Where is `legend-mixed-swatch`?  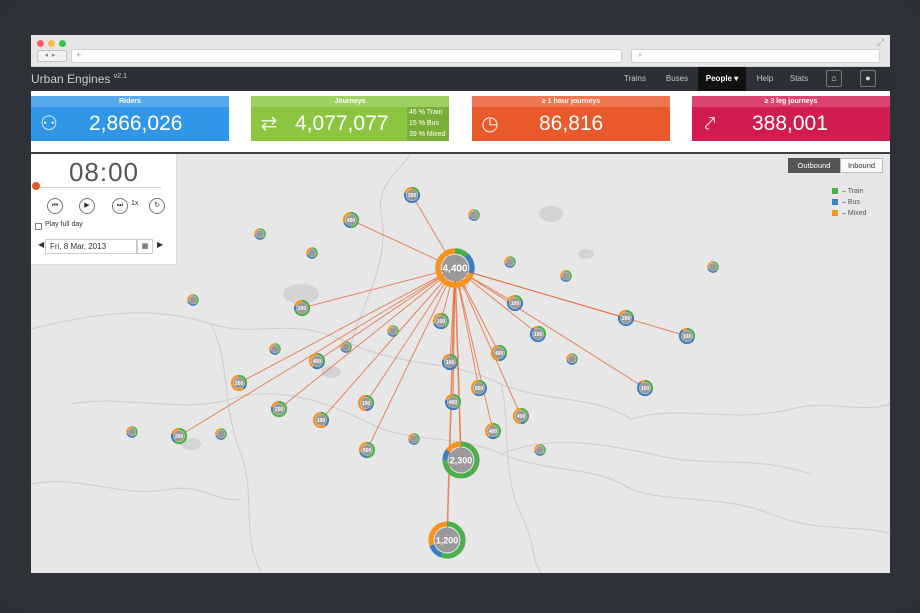
legend-mixed-swatch is located at coordinates (835, 213).